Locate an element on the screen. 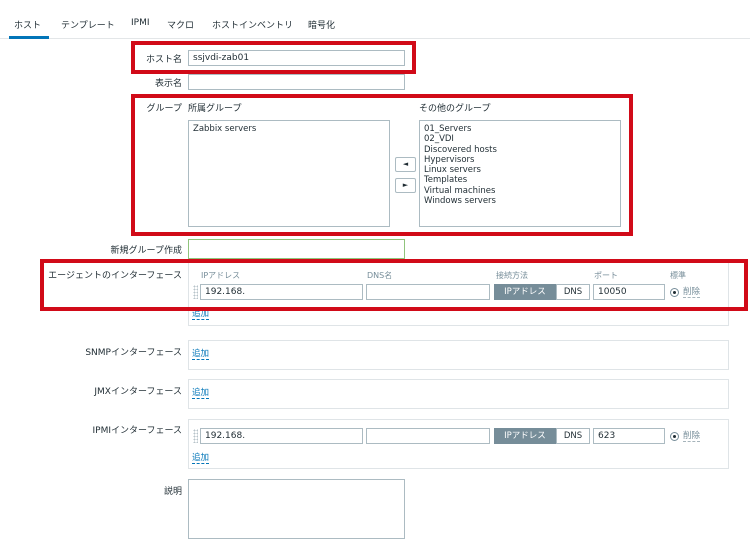  tab-macros: マクロ is located at coordinates (180, 24).